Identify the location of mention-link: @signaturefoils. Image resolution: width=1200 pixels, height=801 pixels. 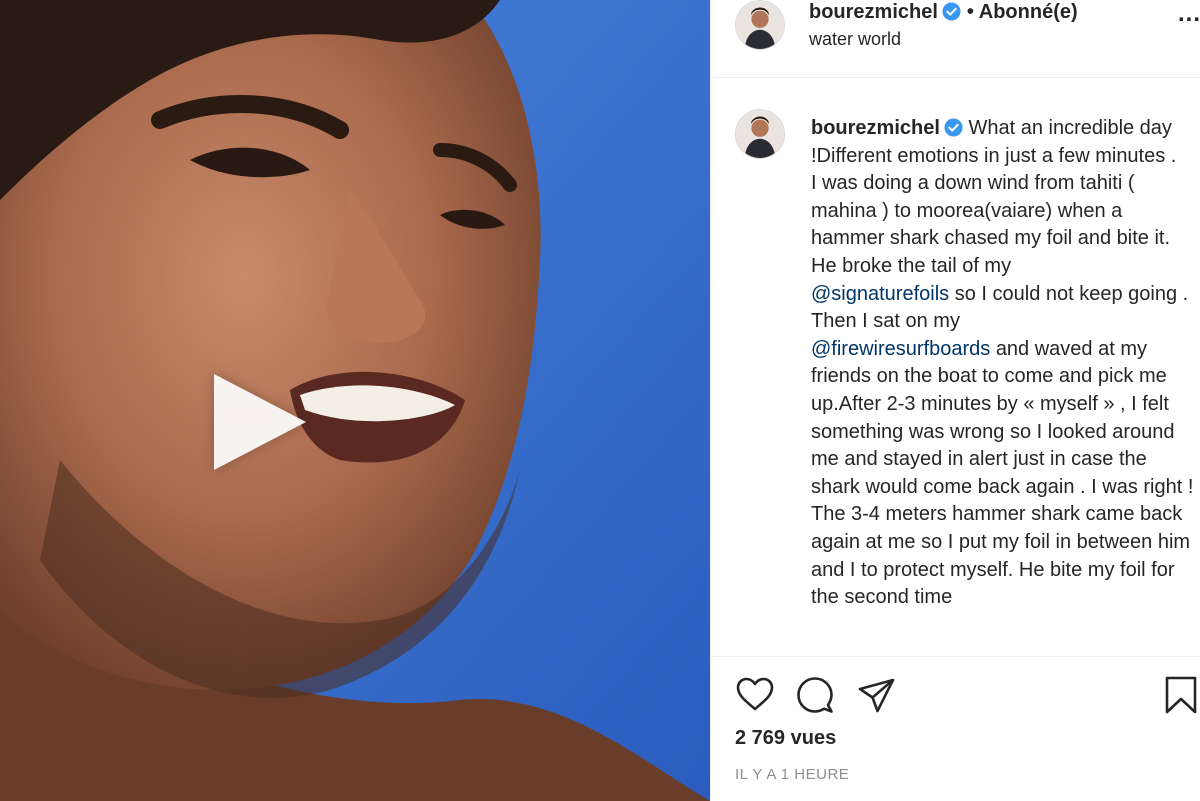
(880, 294).